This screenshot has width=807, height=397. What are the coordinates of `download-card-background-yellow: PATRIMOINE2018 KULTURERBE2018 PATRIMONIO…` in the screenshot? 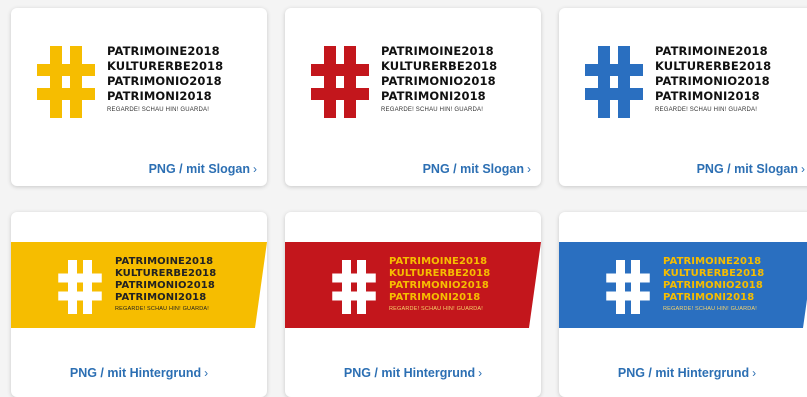 It's located at (139, 304).